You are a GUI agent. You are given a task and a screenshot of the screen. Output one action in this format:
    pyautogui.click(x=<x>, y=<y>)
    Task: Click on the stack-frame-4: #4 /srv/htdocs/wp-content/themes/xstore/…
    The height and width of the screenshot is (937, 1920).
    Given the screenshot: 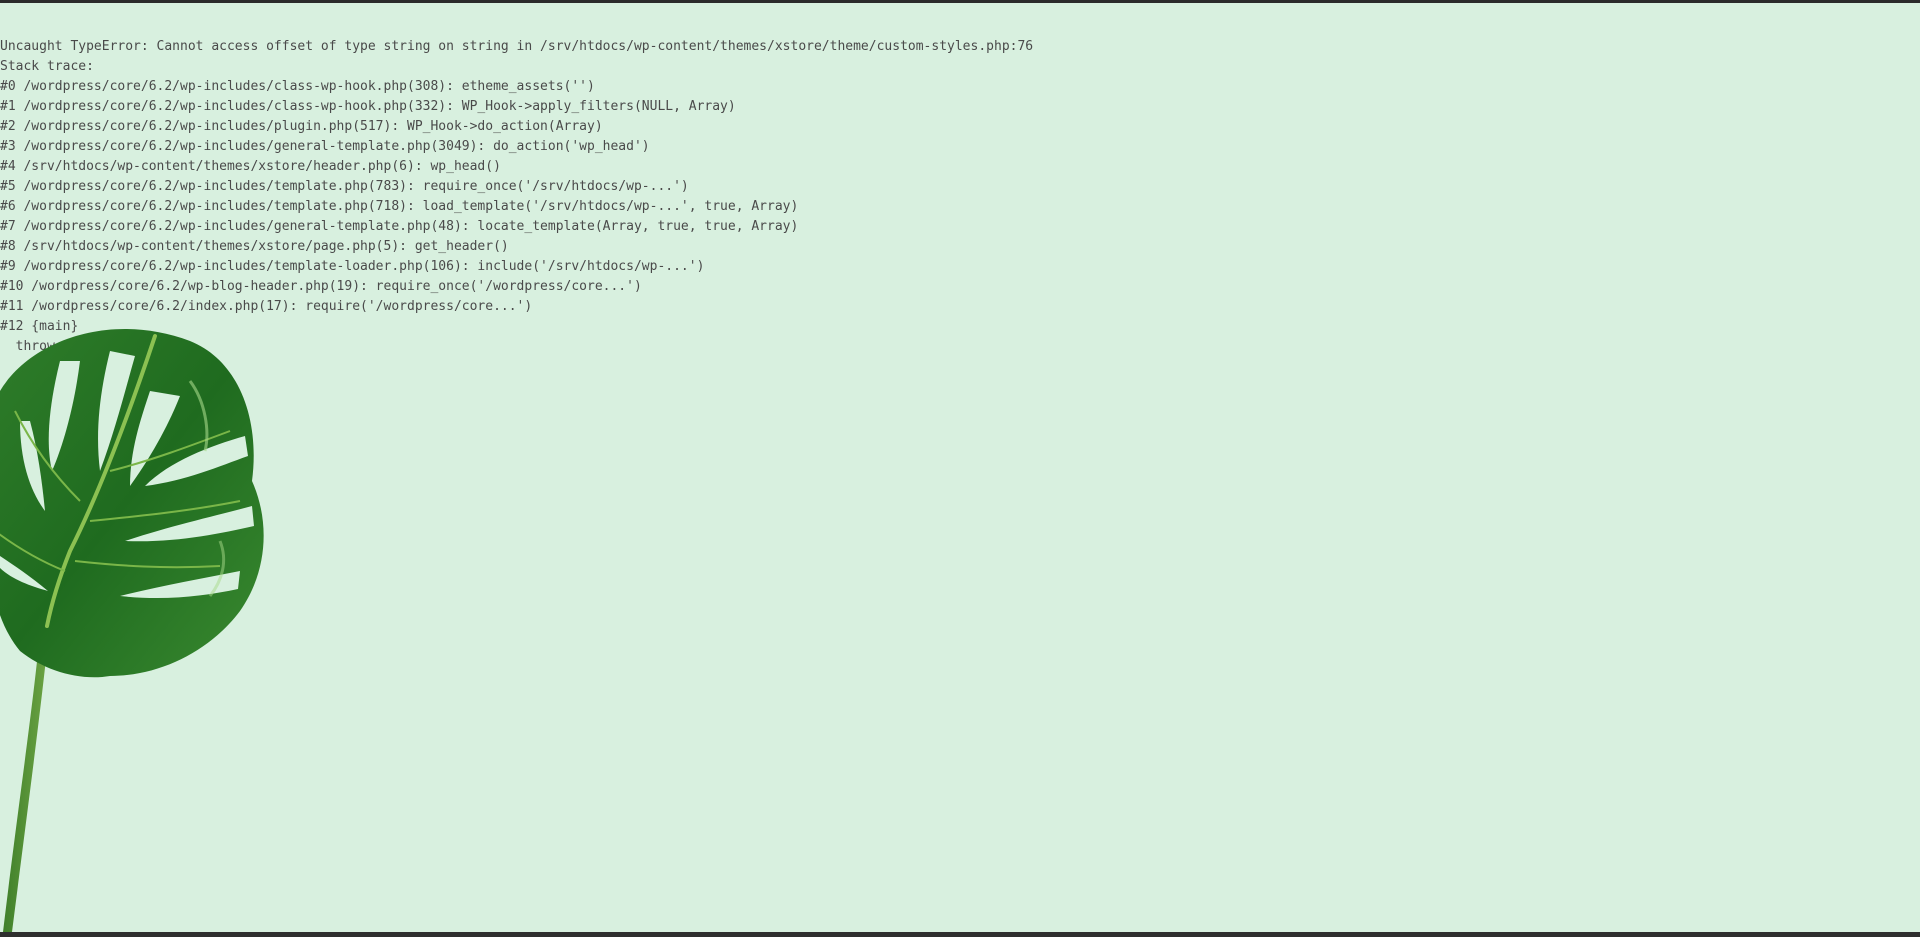 What is the action you would take?
    pyautogui.click(x=250, y=166)
    